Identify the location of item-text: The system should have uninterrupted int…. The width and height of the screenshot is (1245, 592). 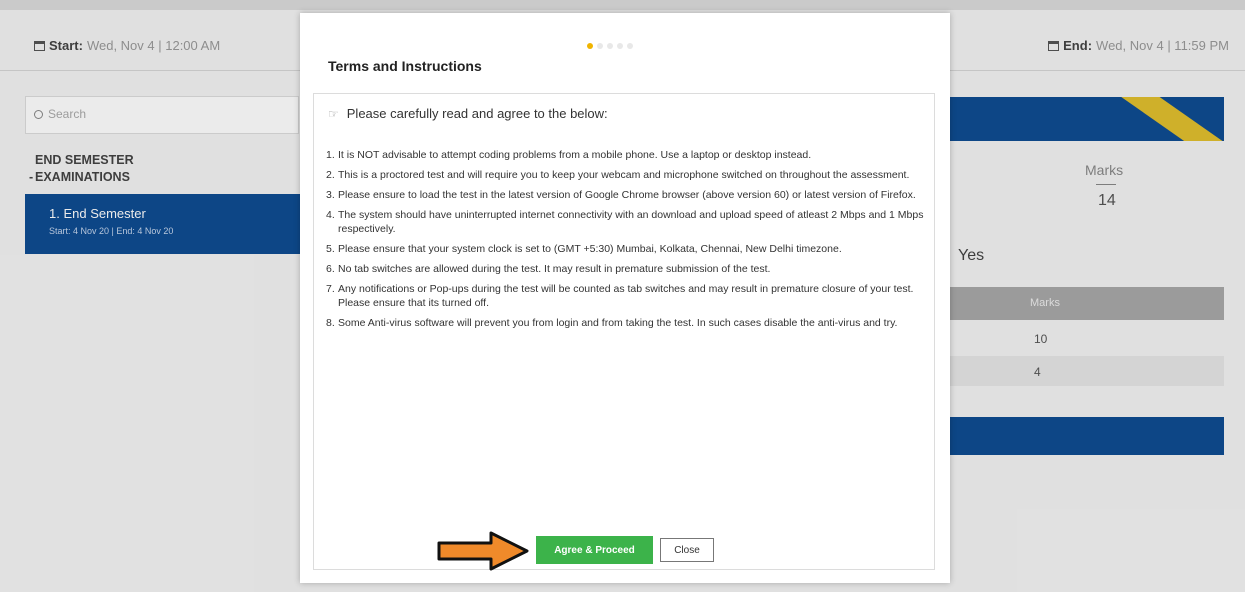
(631, 222).